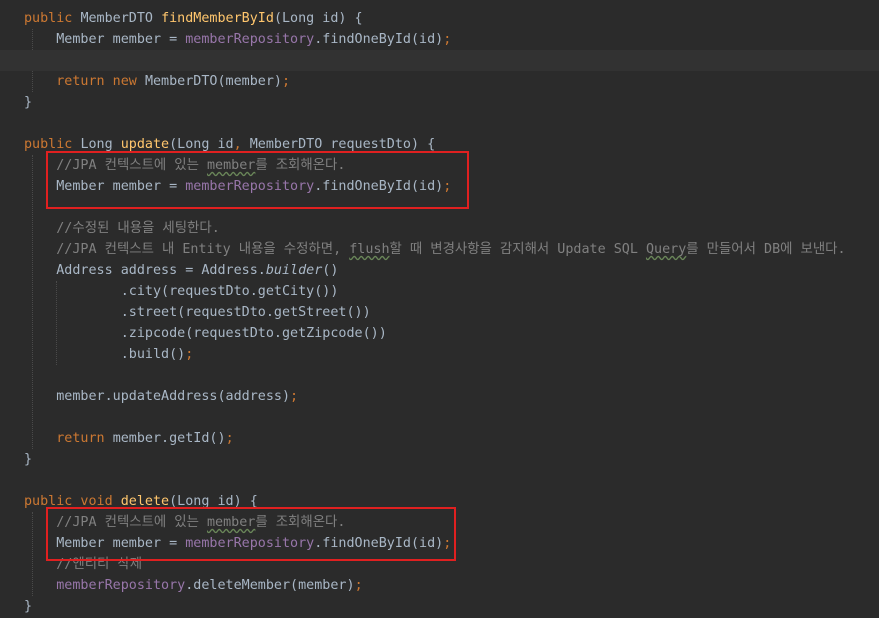 This screenshot has height=618, width=879. I want to click on code-token-method: update, so click(145, 144).